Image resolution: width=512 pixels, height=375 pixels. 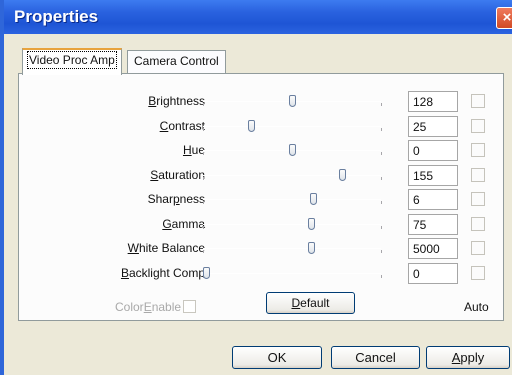 What do you see at coordinates (342, 174) in the screenshot?
I see `saturation-slider-thumb` at bounding box center [342, 174].